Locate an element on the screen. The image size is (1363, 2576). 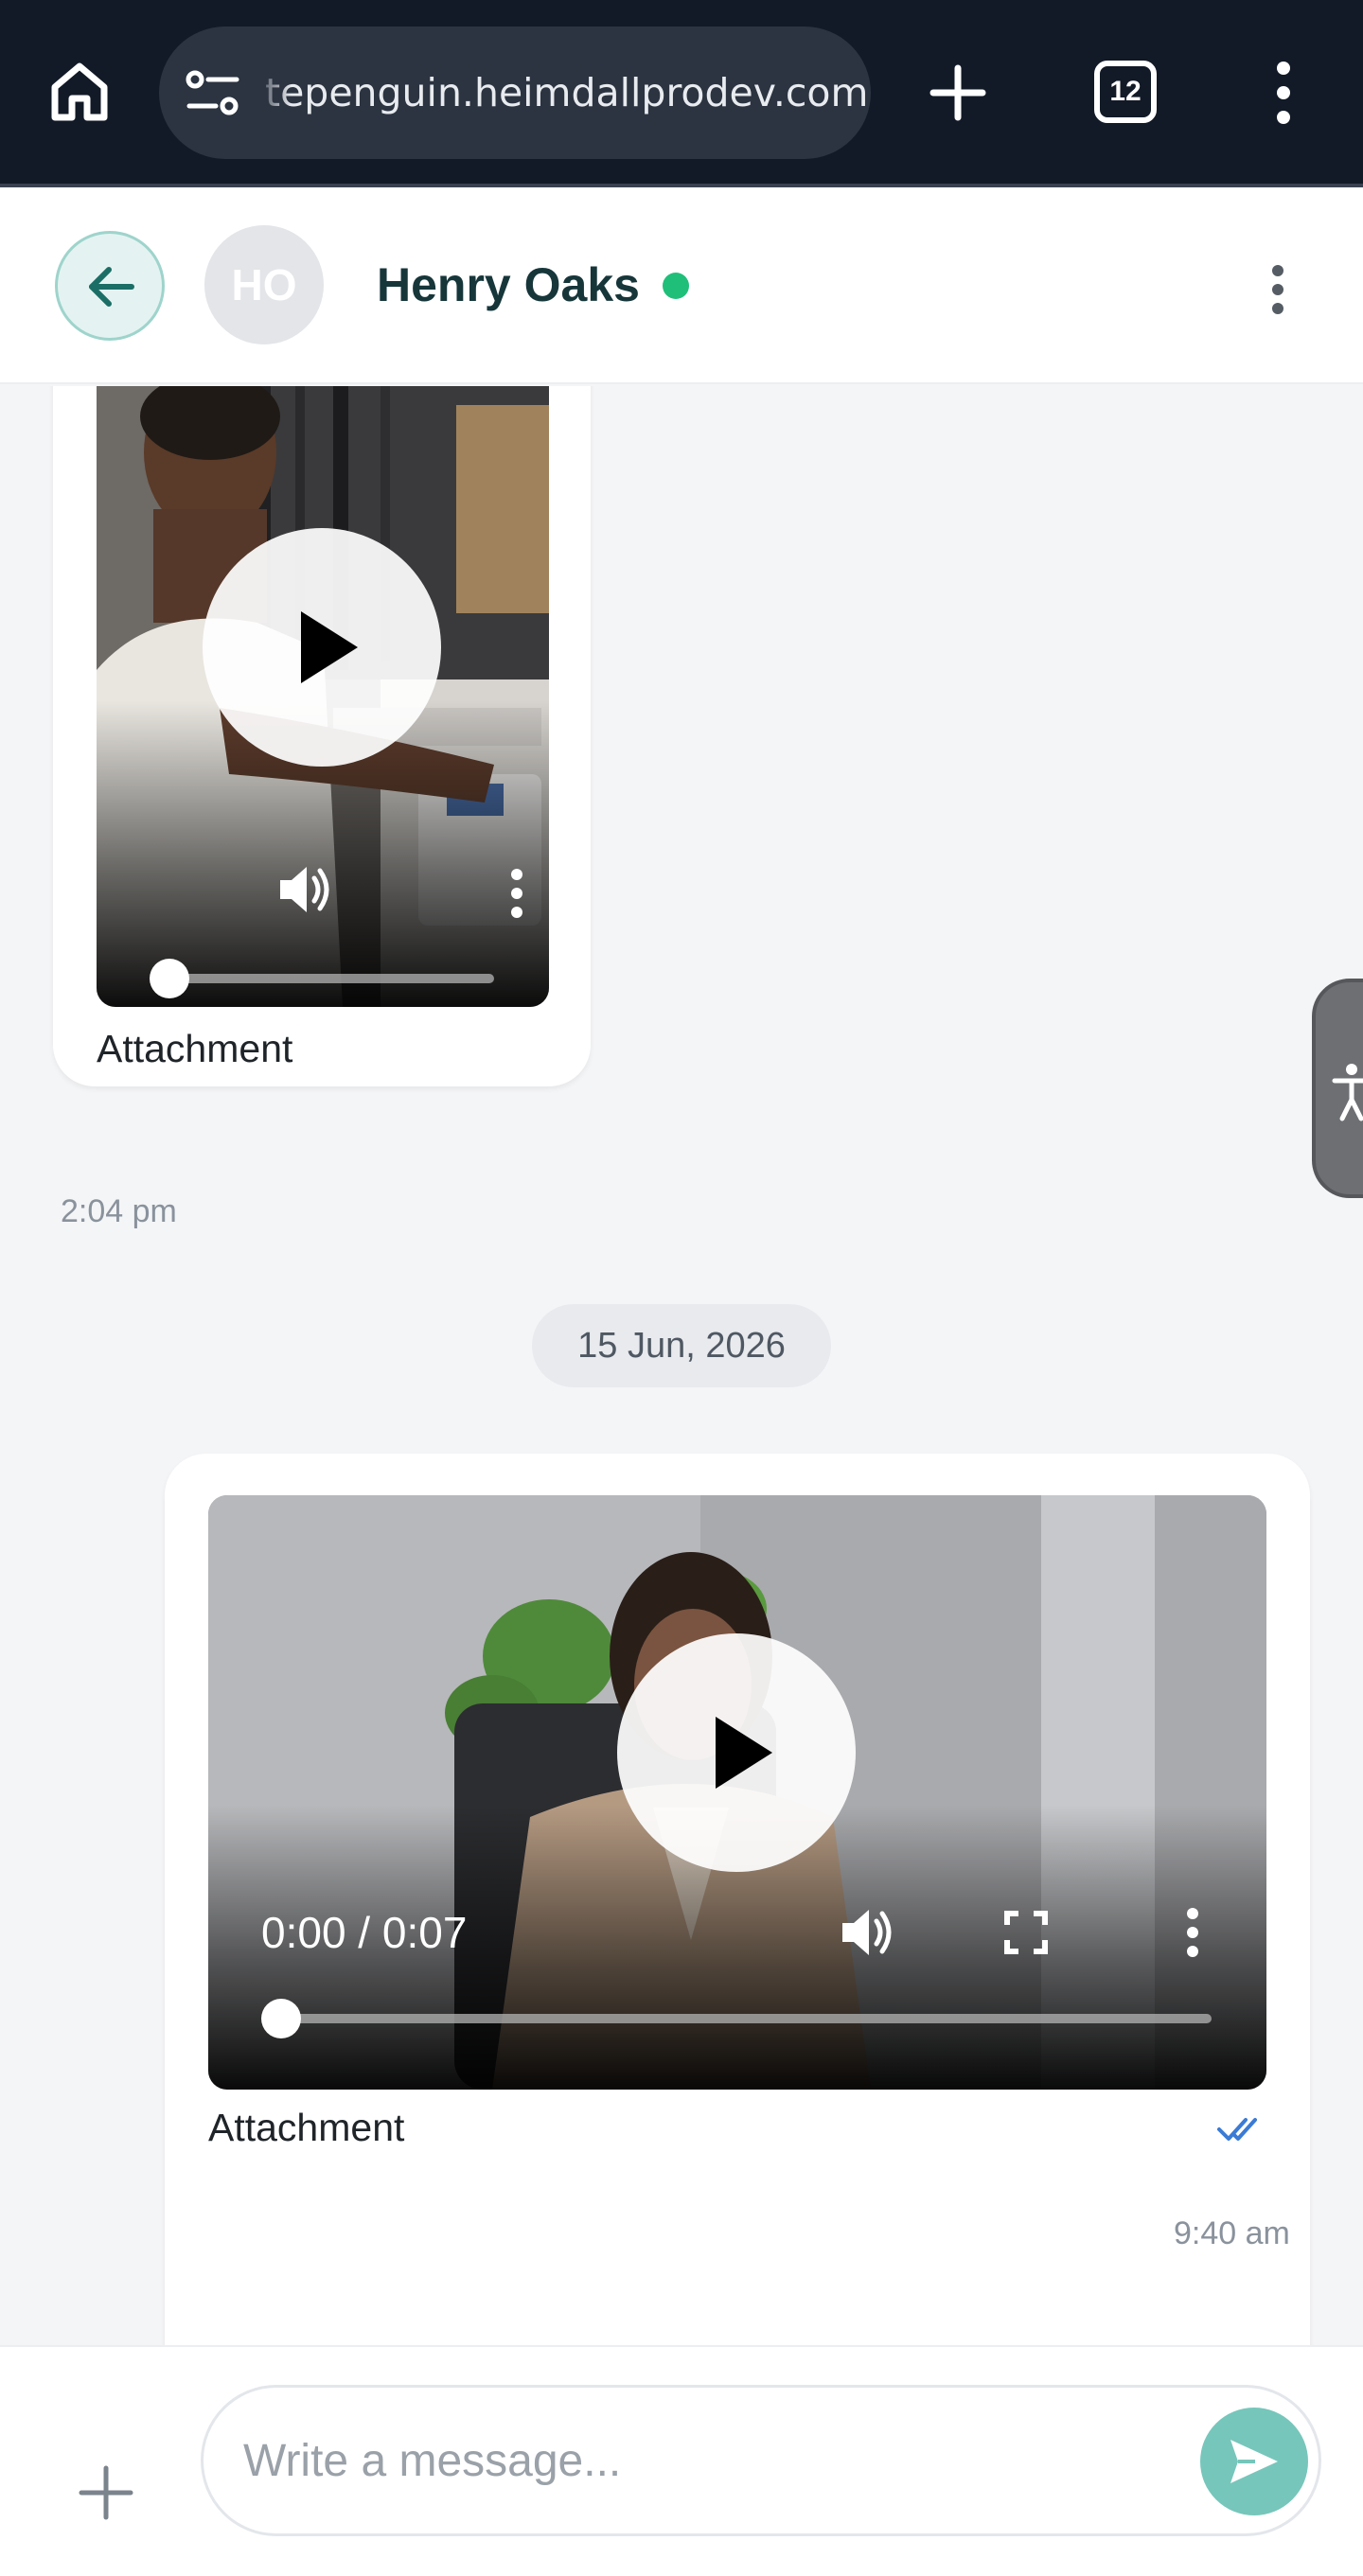
chat-menu-icon is located at coordinates (1278, 289).